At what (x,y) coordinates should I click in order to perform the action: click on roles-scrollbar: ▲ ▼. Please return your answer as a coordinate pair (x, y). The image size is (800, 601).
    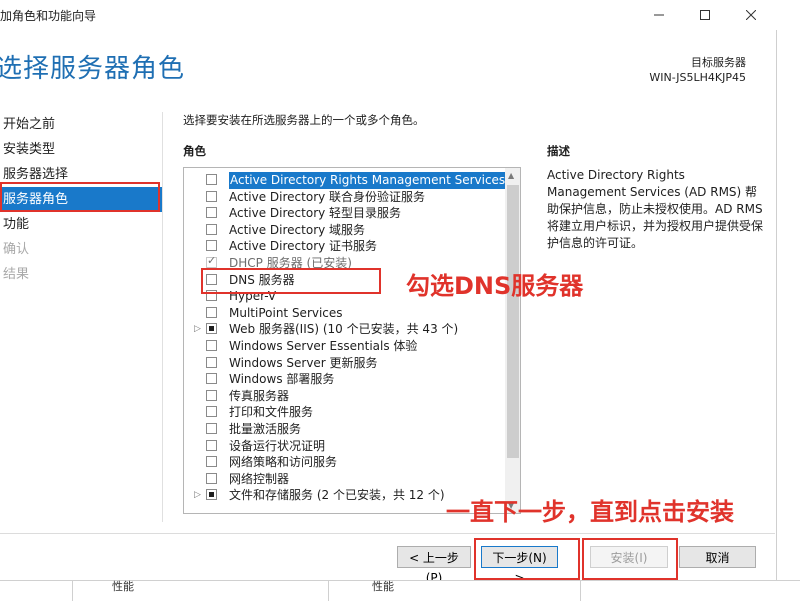
    Looking at the image, I should click on (512, 340).